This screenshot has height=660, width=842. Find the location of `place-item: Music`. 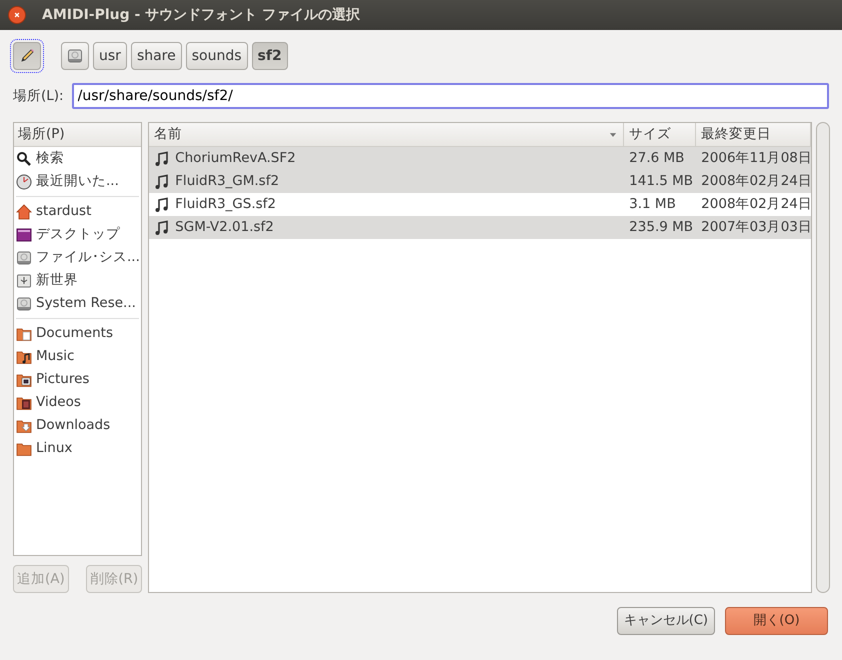

place-item: Music is located at coordinates (78, 356).